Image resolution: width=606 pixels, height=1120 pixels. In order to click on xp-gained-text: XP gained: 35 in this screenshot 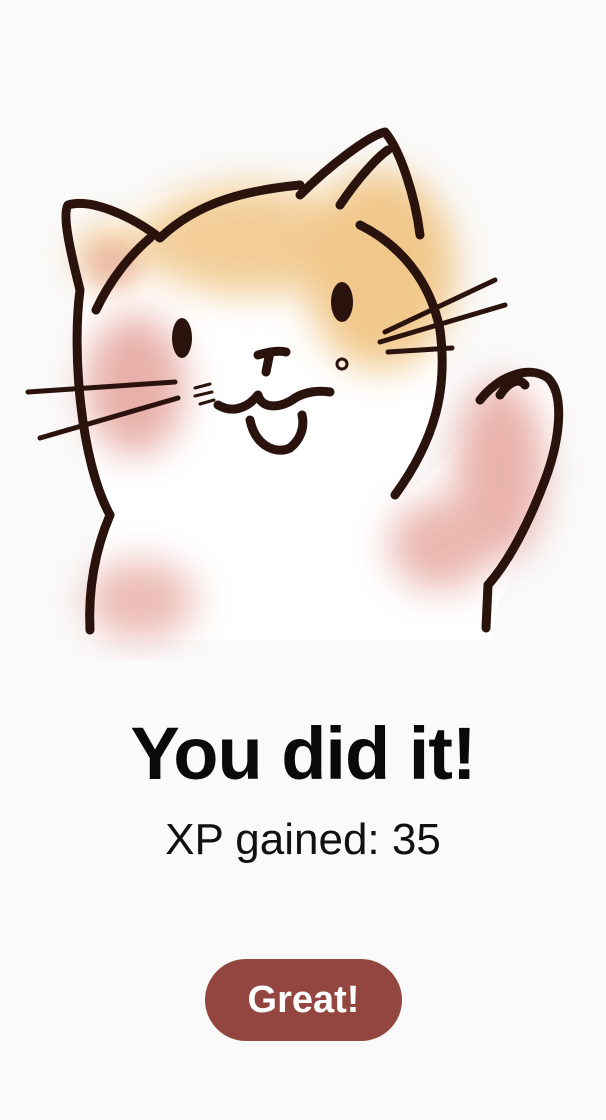, I will do `click(303, 839)`.